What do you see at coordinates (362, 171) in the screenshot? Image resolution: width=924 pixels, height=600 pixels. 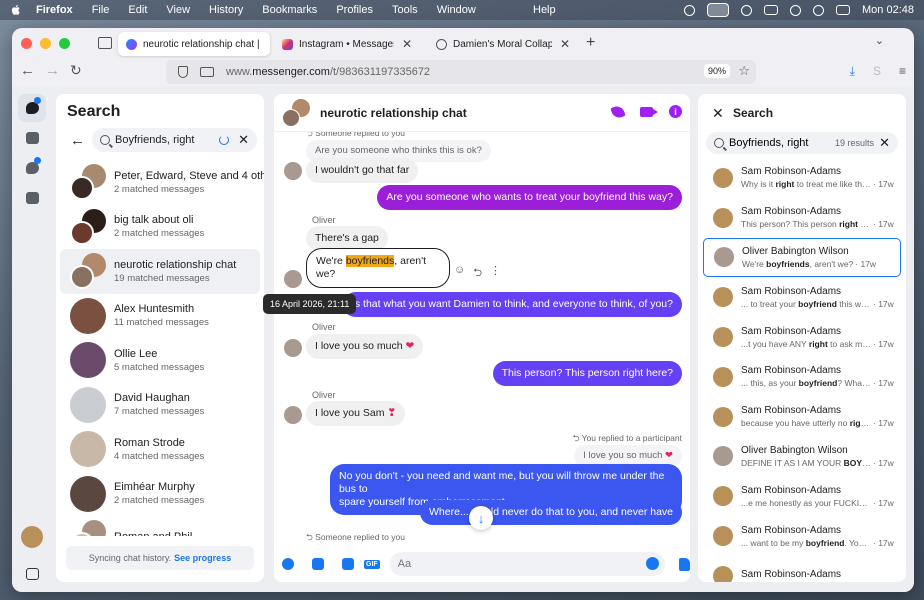 I see `message-incoming: I wouldn't go that far` at bounding box center [362, 171].